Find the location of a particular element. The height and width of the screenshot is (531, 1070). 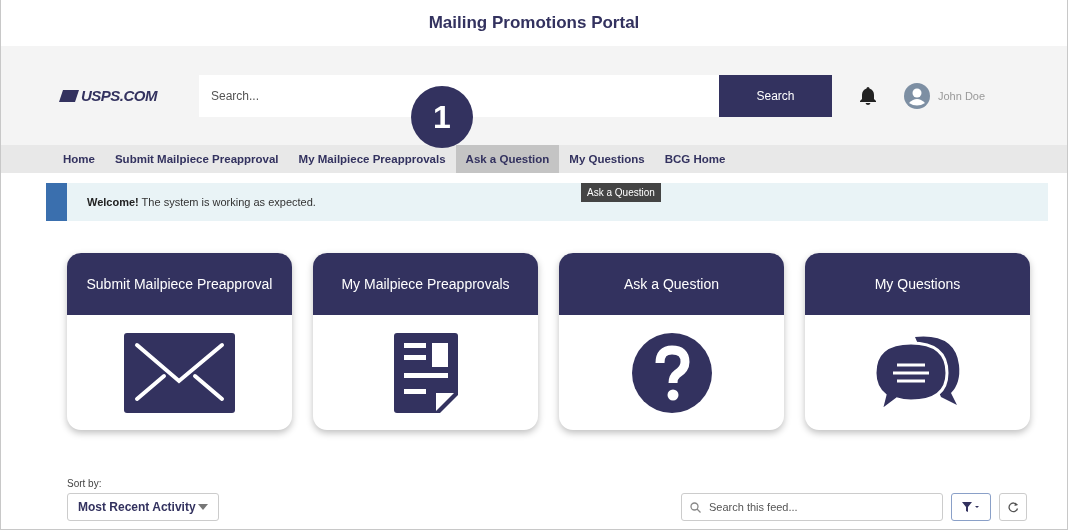

filter-button is located at coordinates (971, 507).